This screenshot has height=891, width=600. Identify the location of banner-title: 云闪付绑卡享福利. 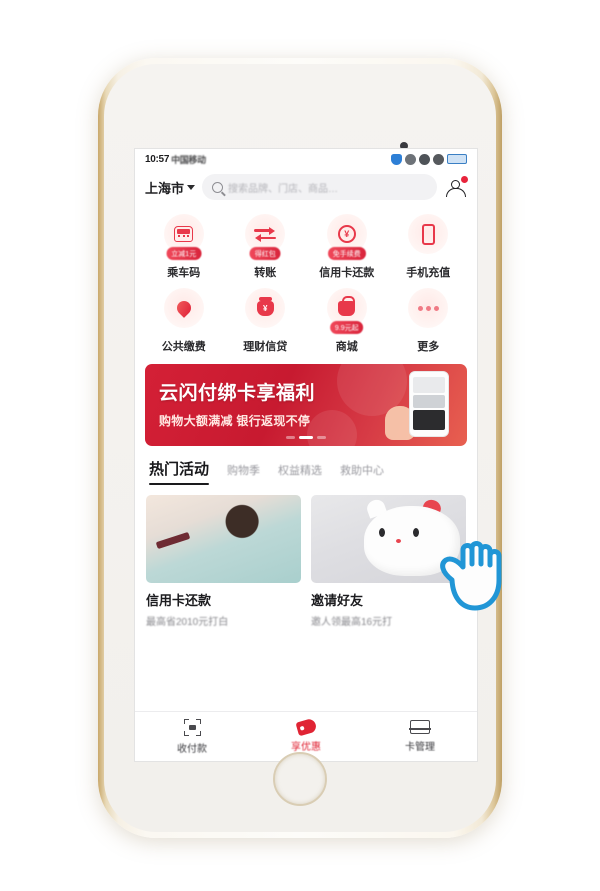
(237, 393).